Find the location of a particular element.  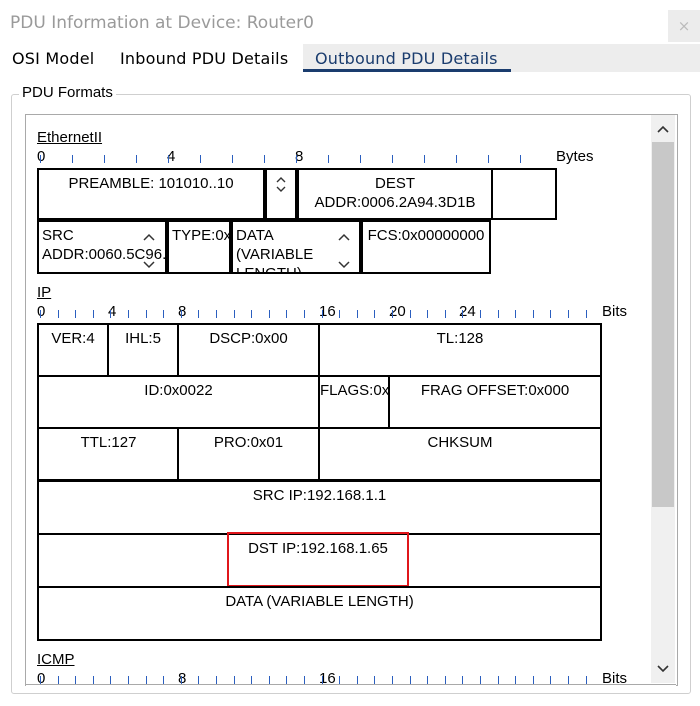

tl-field: TL:128 is located at coordinates (460, 350).